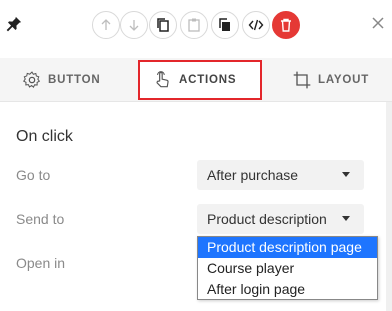 The height and width of the screenshot is (311, 392). I want to click on go-to-label: Go to, so click(33, 175).